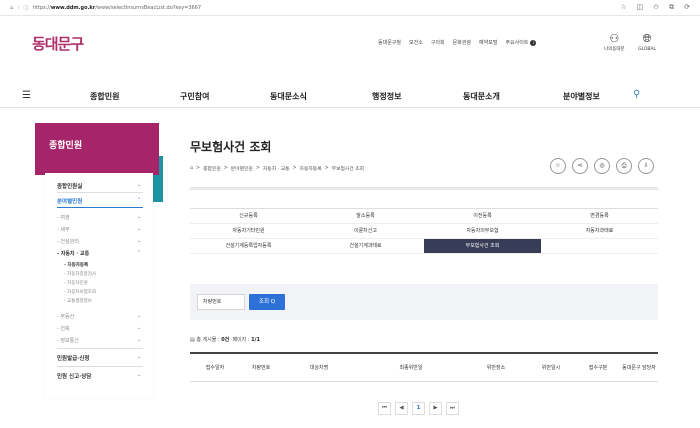  Describe the element at coordinates (248, 231) in the screenshot. I see `tab-item: 자동차기타민원` at that location.